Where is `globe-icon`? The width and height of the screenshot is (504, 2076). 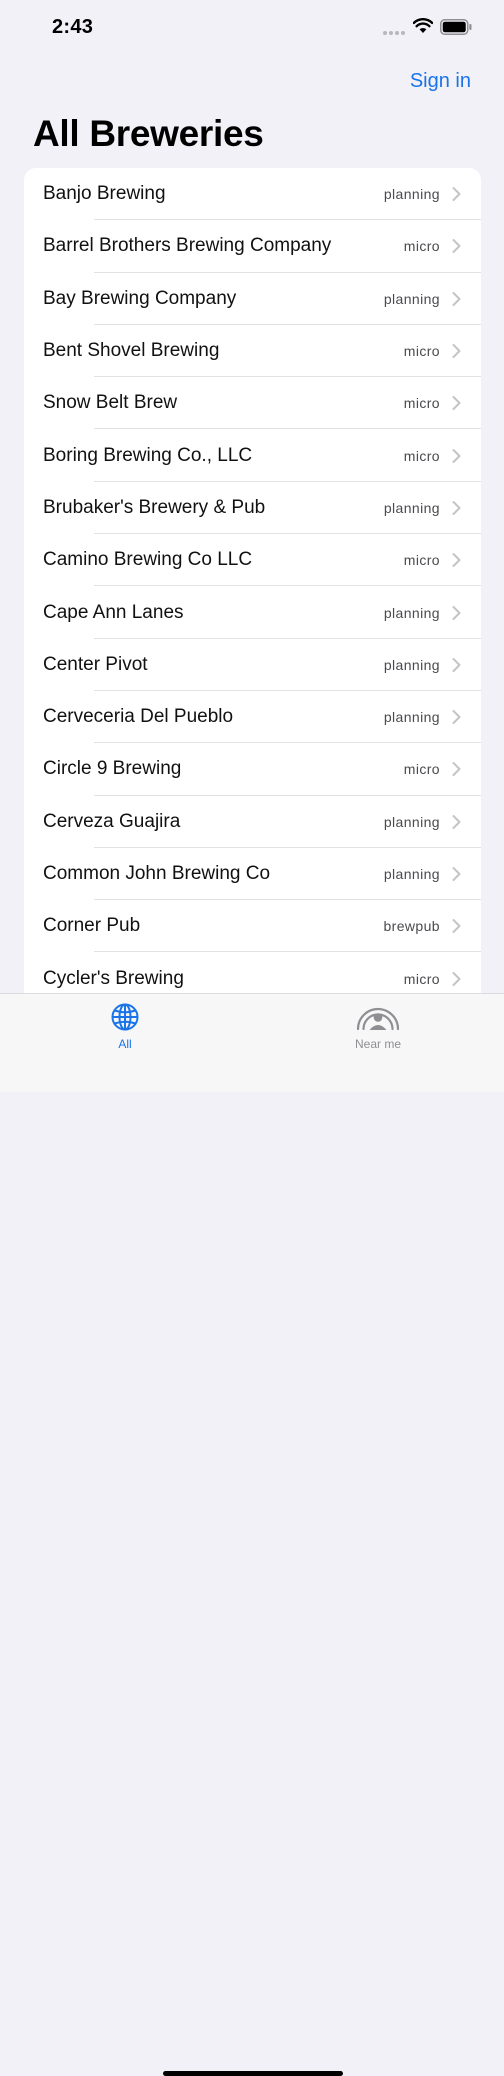 globe-icon is located at coordinates (125, 1017).